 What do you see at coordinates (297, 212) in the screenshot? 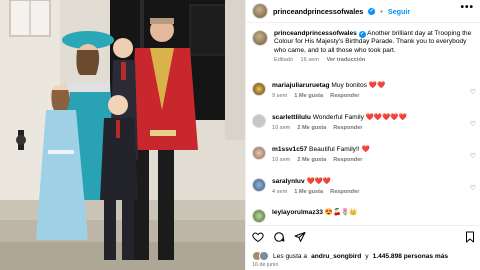
I see `comment-username: leylayorulmaz33` at bounding box center [297, 212].